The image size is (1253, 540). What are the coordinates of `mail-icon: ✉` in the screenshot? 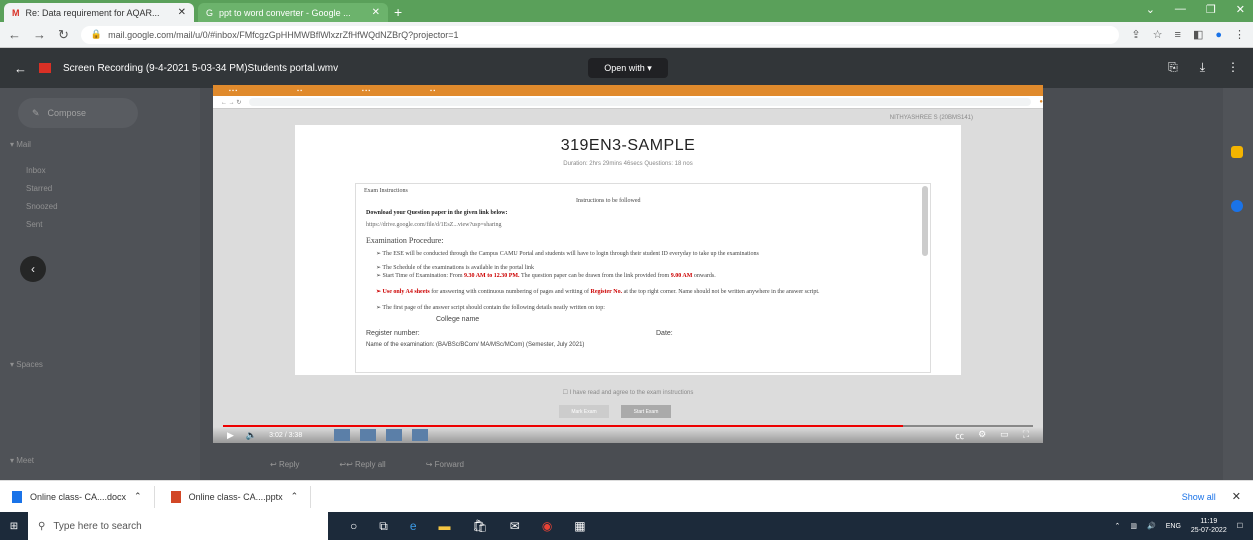 It's located at (515, 526).